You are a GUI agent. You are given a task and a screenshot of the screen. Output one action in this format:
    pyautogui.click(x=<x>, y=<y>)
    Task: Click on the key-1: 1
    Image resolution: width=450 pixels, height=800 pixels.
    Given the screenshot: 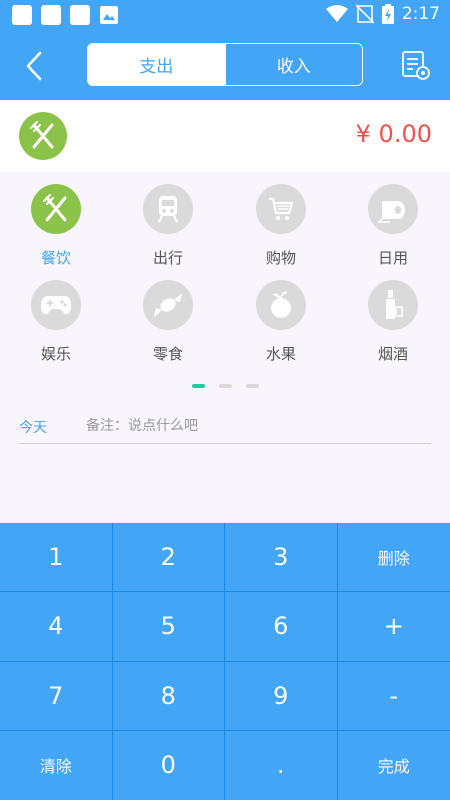 What is the action you would take?
    pyautogui.click(x=56, y=558)
    